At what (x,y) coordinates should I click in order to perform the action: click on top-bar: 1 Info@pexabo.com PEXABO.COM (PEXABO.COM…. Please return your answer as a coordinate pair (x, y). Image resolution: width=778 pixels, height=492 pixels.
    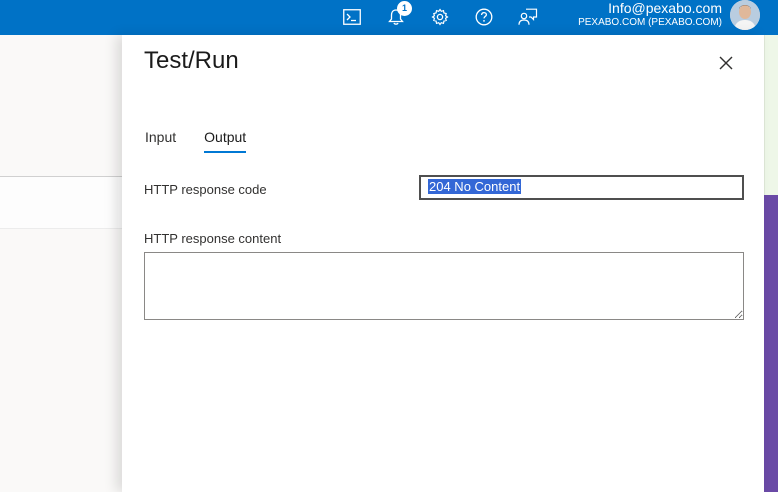
    Looking at the image, I should click on (389, 17).